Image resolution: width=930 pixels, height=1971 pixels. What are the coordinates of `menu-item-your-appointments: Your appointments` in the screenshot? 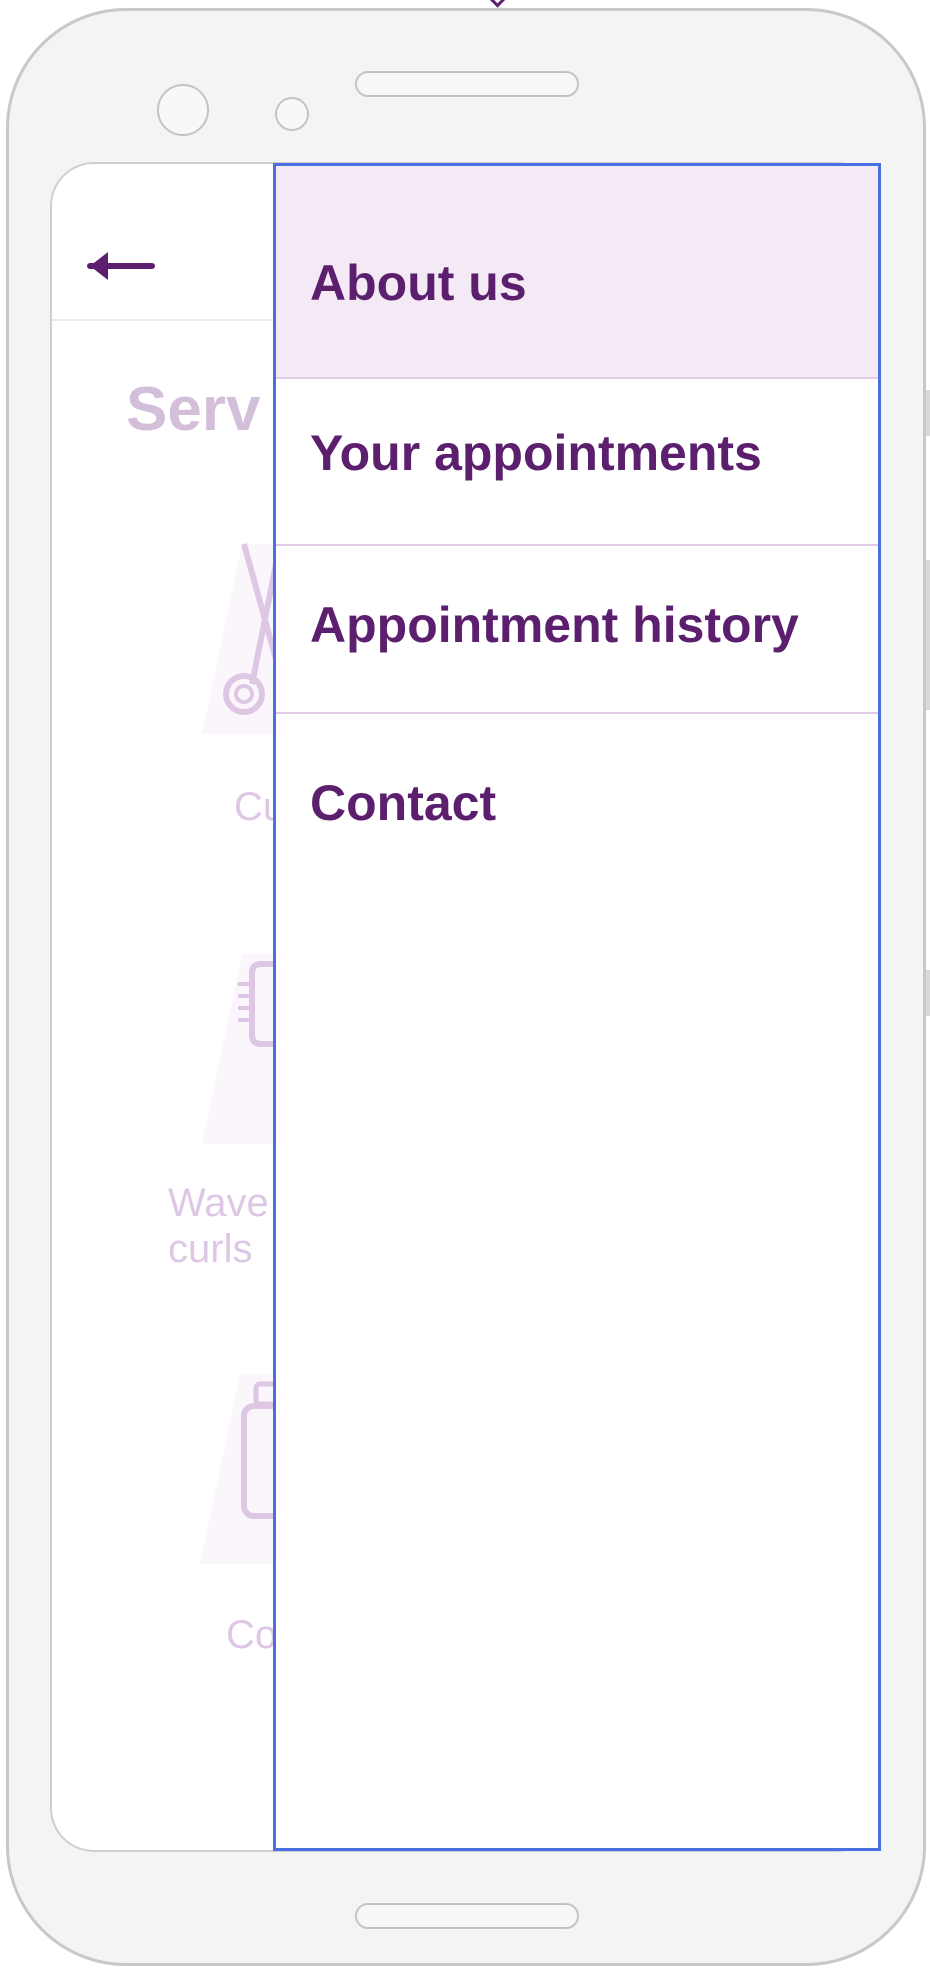 It's located at (577, 462).